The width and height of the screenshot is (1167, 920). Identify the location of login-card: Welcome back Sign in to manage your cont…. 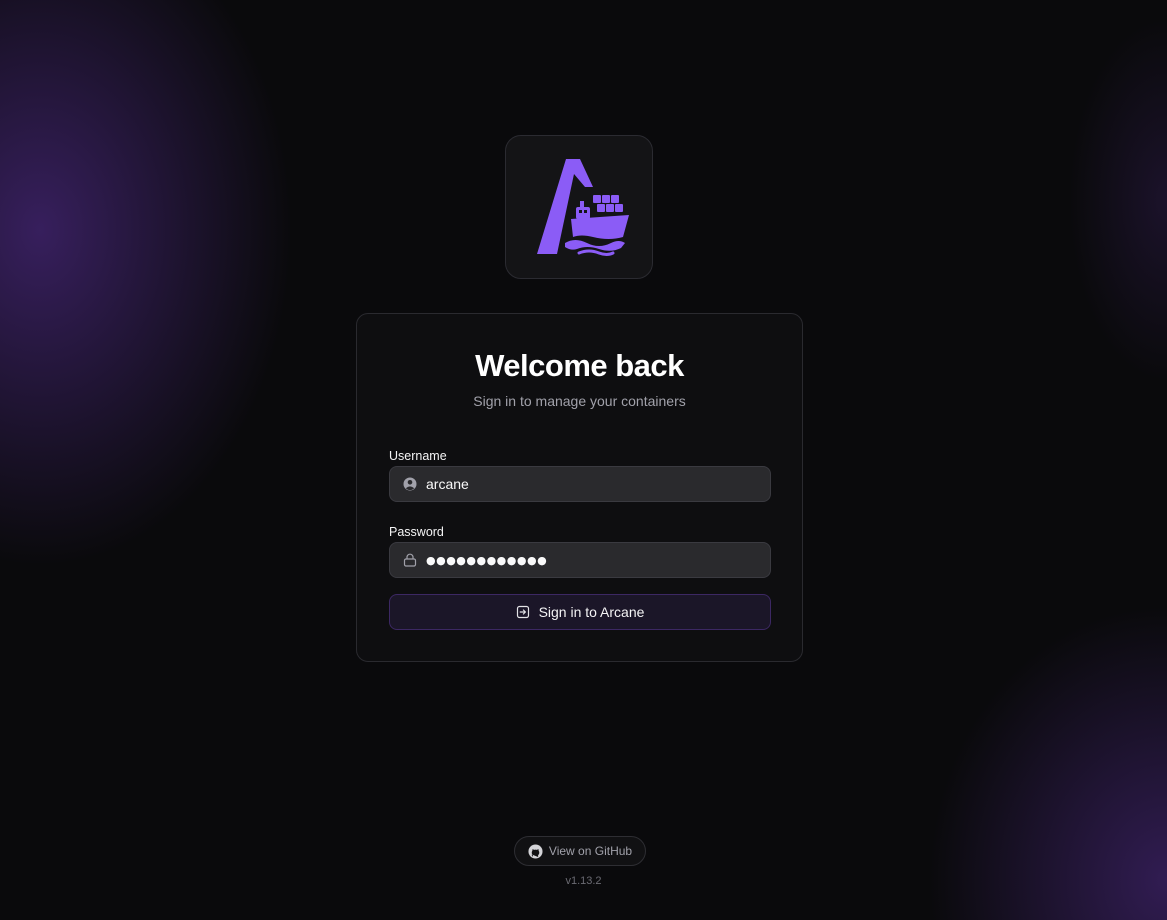
(579, 487).